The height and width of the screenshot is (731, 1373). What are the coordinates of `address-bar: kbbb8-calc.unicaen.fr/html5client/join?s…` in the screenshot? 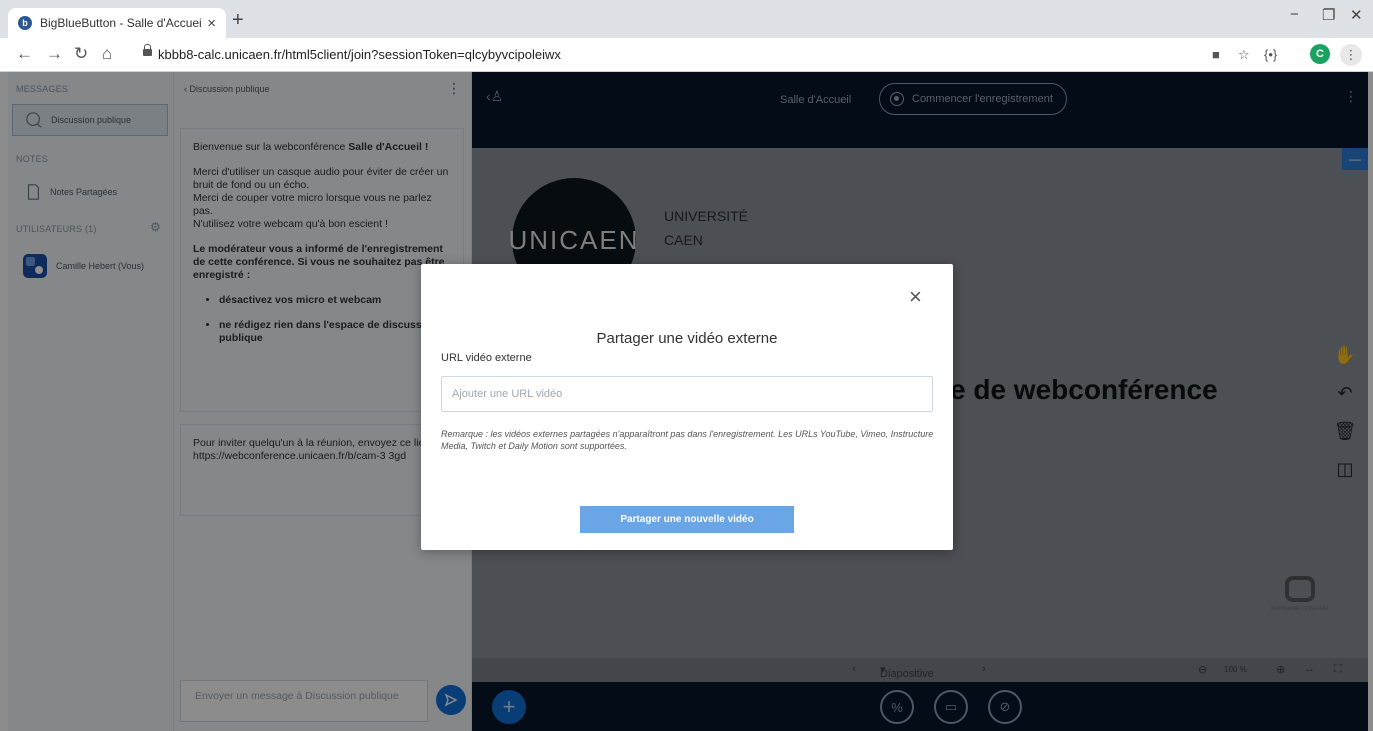 It's located at (359, 54).